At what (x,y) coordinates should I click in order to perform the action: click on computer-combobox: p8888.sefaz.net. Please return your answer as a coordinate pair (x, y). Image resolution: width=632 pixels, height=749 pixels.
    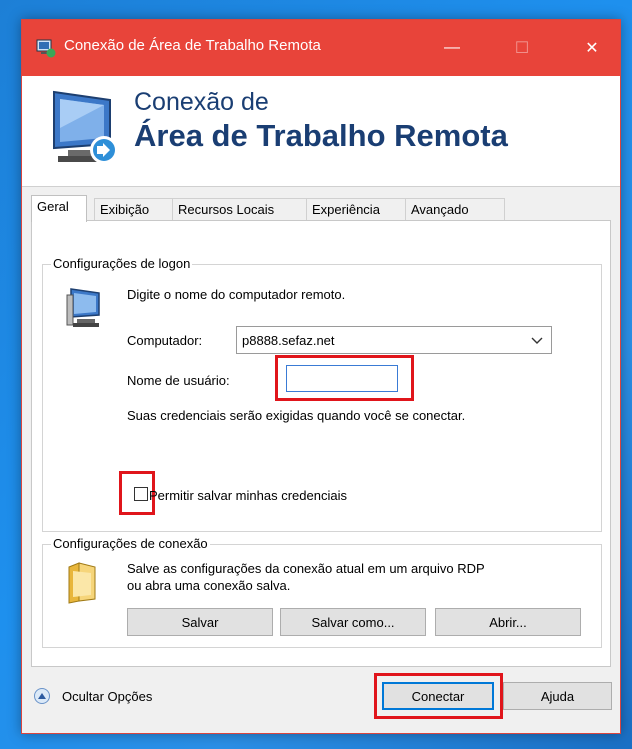
    Looking at the image, I should click on (394, 340).